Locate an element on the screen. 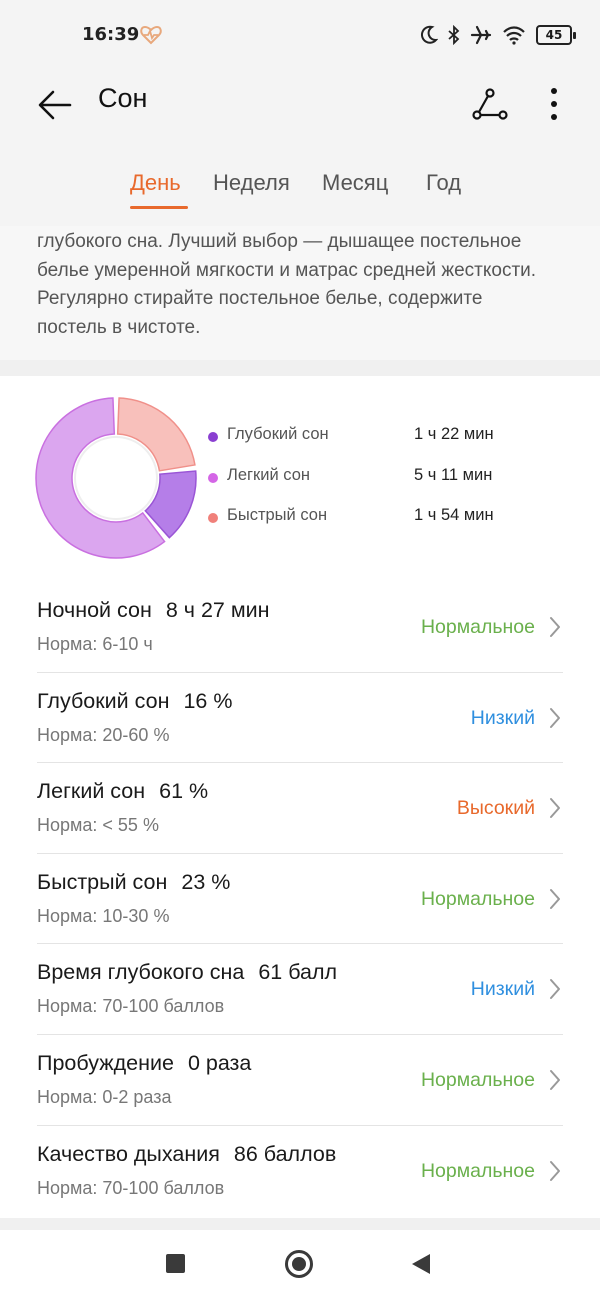 This screenshot has width=600, height=1300. metric-norm: Норма: 6-10 ч is located at coordinates (95, 644).